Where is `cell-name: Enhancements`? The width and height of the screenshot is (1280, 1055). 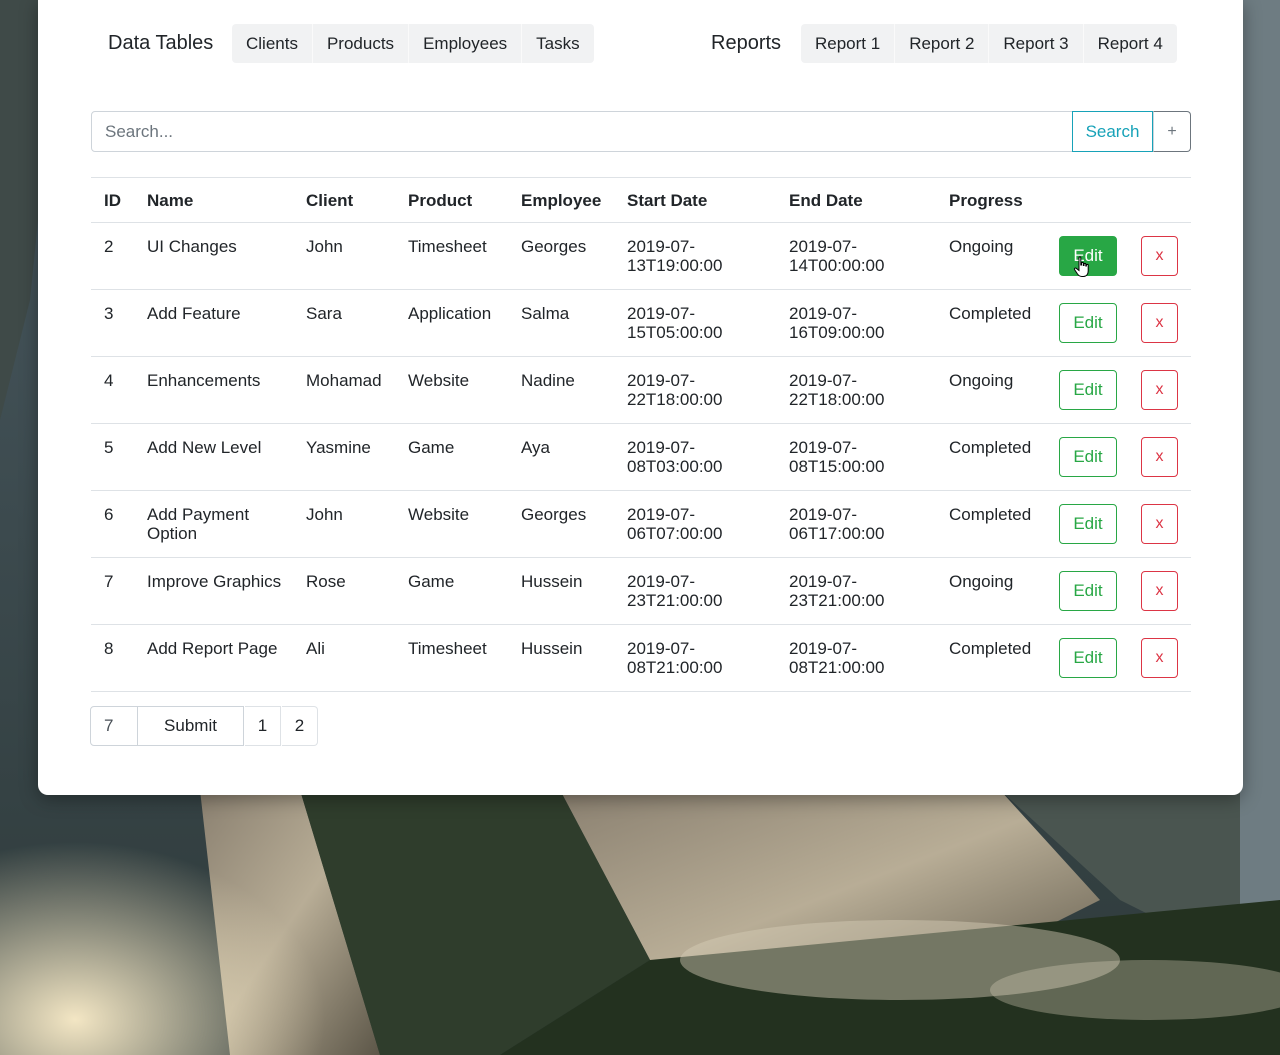 cell-name: Enhancements is located at coordinates (204, 380).